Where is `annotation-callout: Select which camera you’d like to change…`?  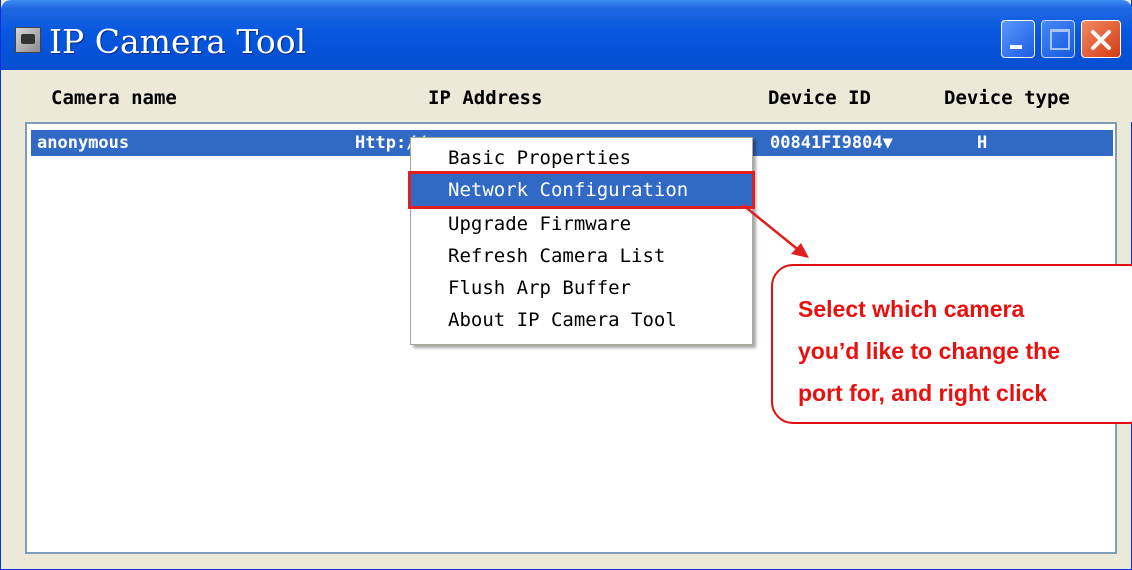
annotation-callout: Select which camera you’d like to change… is located at coordinates (951, 344).